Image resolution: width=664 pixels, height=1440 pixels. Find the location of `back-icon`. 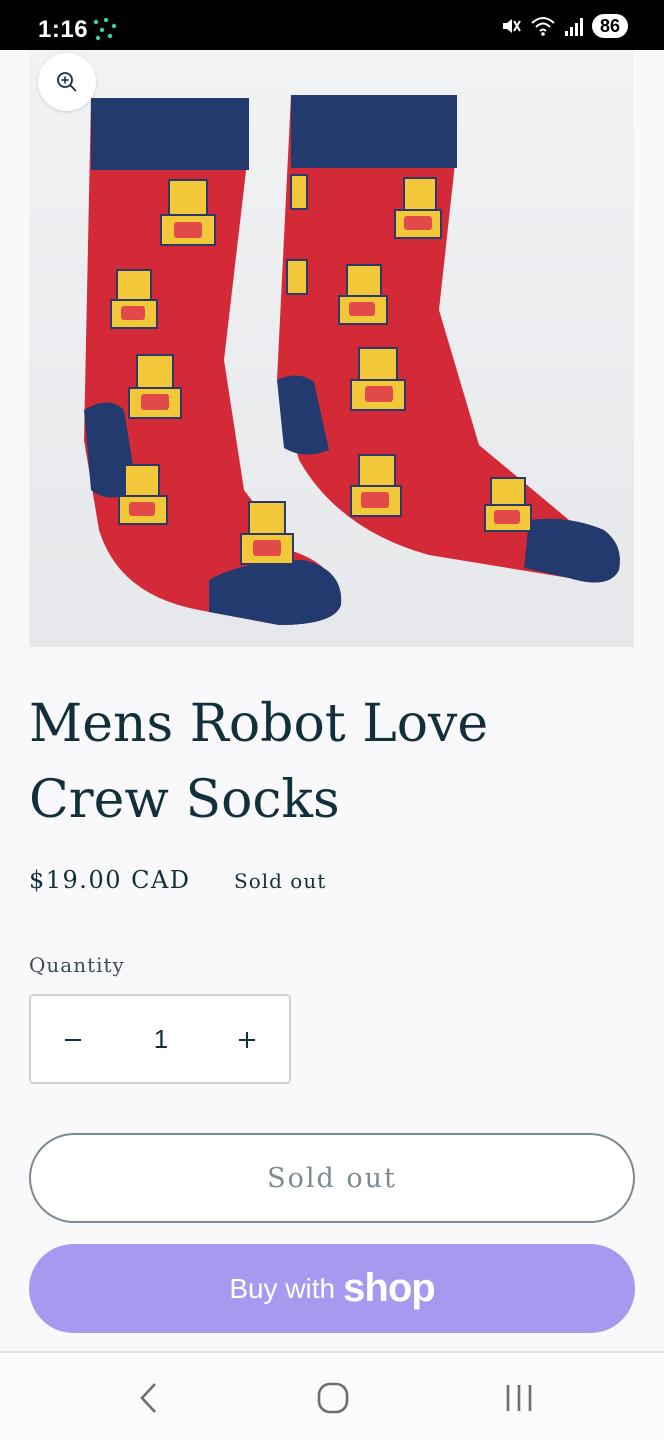

back-icon is located at coordinates (148, 1398).